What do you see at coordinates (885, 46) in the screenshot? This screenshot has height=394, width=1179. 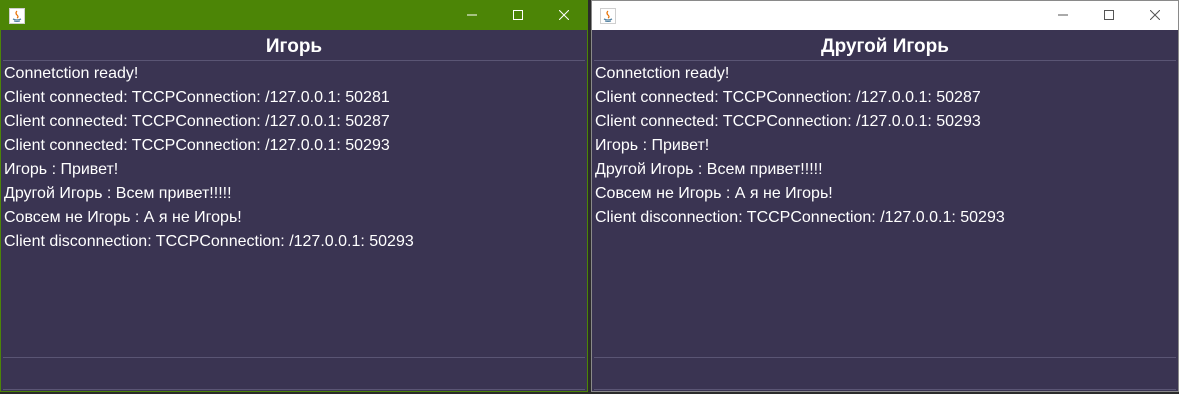 I see `chat-heading: Другой Игорь` at bounding box center [885, 46].